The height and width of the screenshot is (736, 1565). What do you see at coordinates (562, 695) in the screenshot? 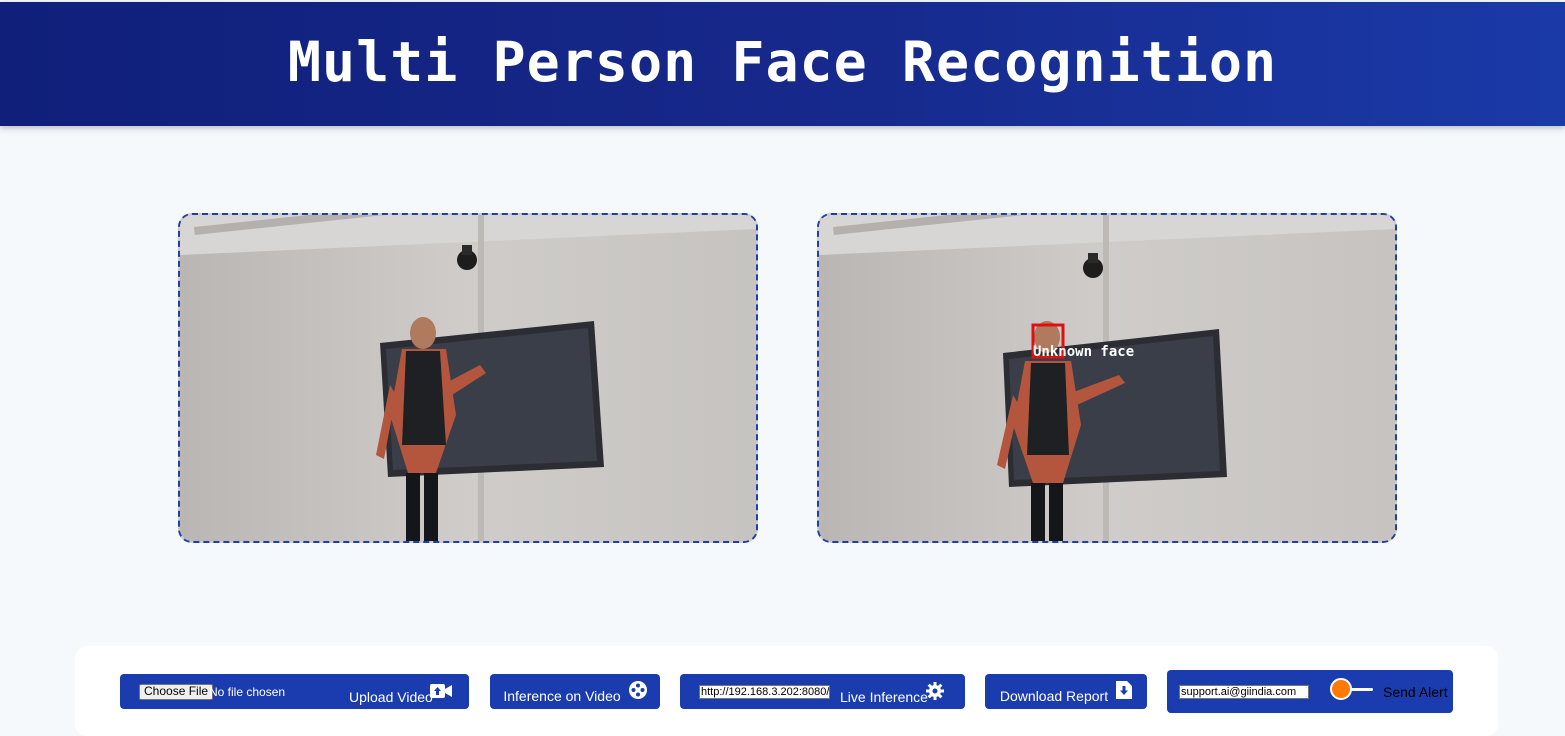
I see `inference-on-video-label: Inference on Video` at bounding box center [562, 695].